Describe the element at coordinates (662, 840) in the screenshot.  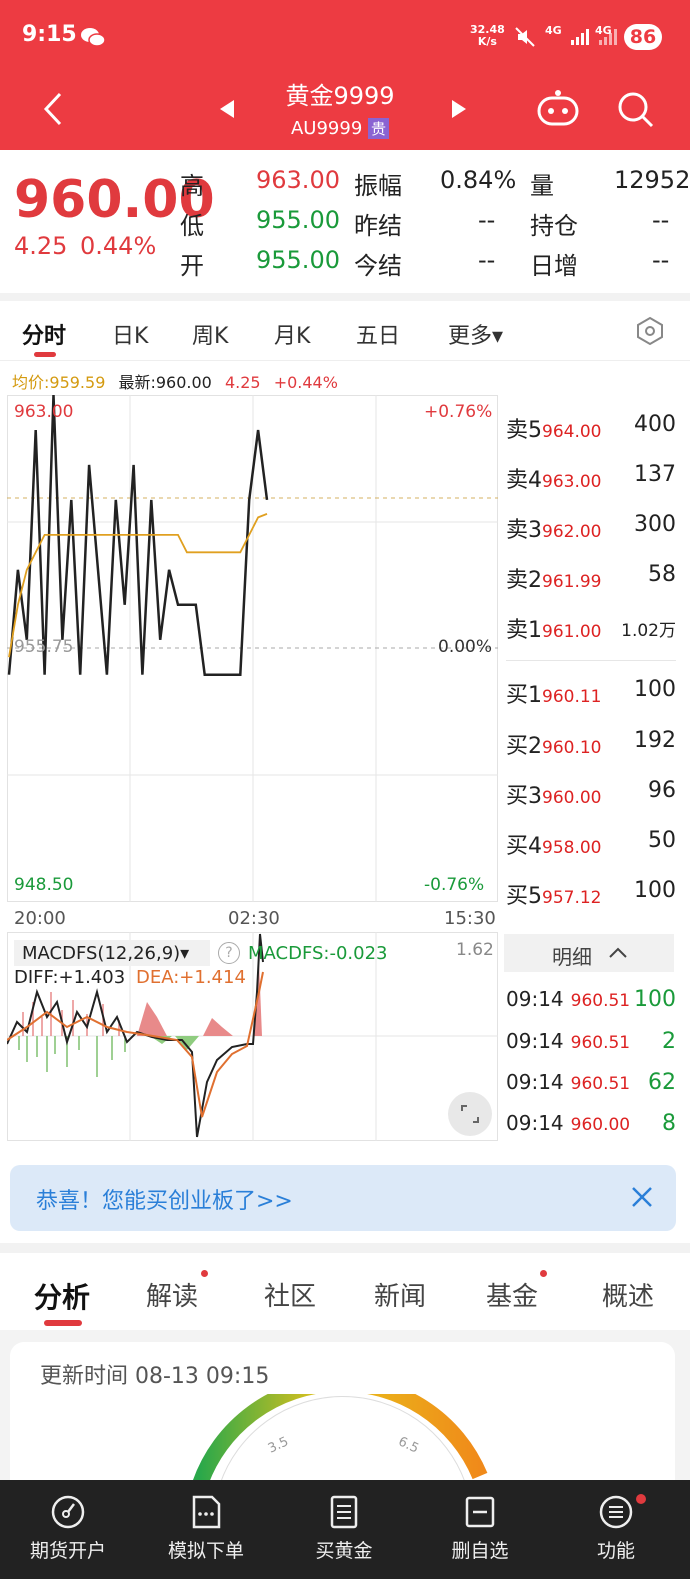
I see `bid-volume: 50` at that location.